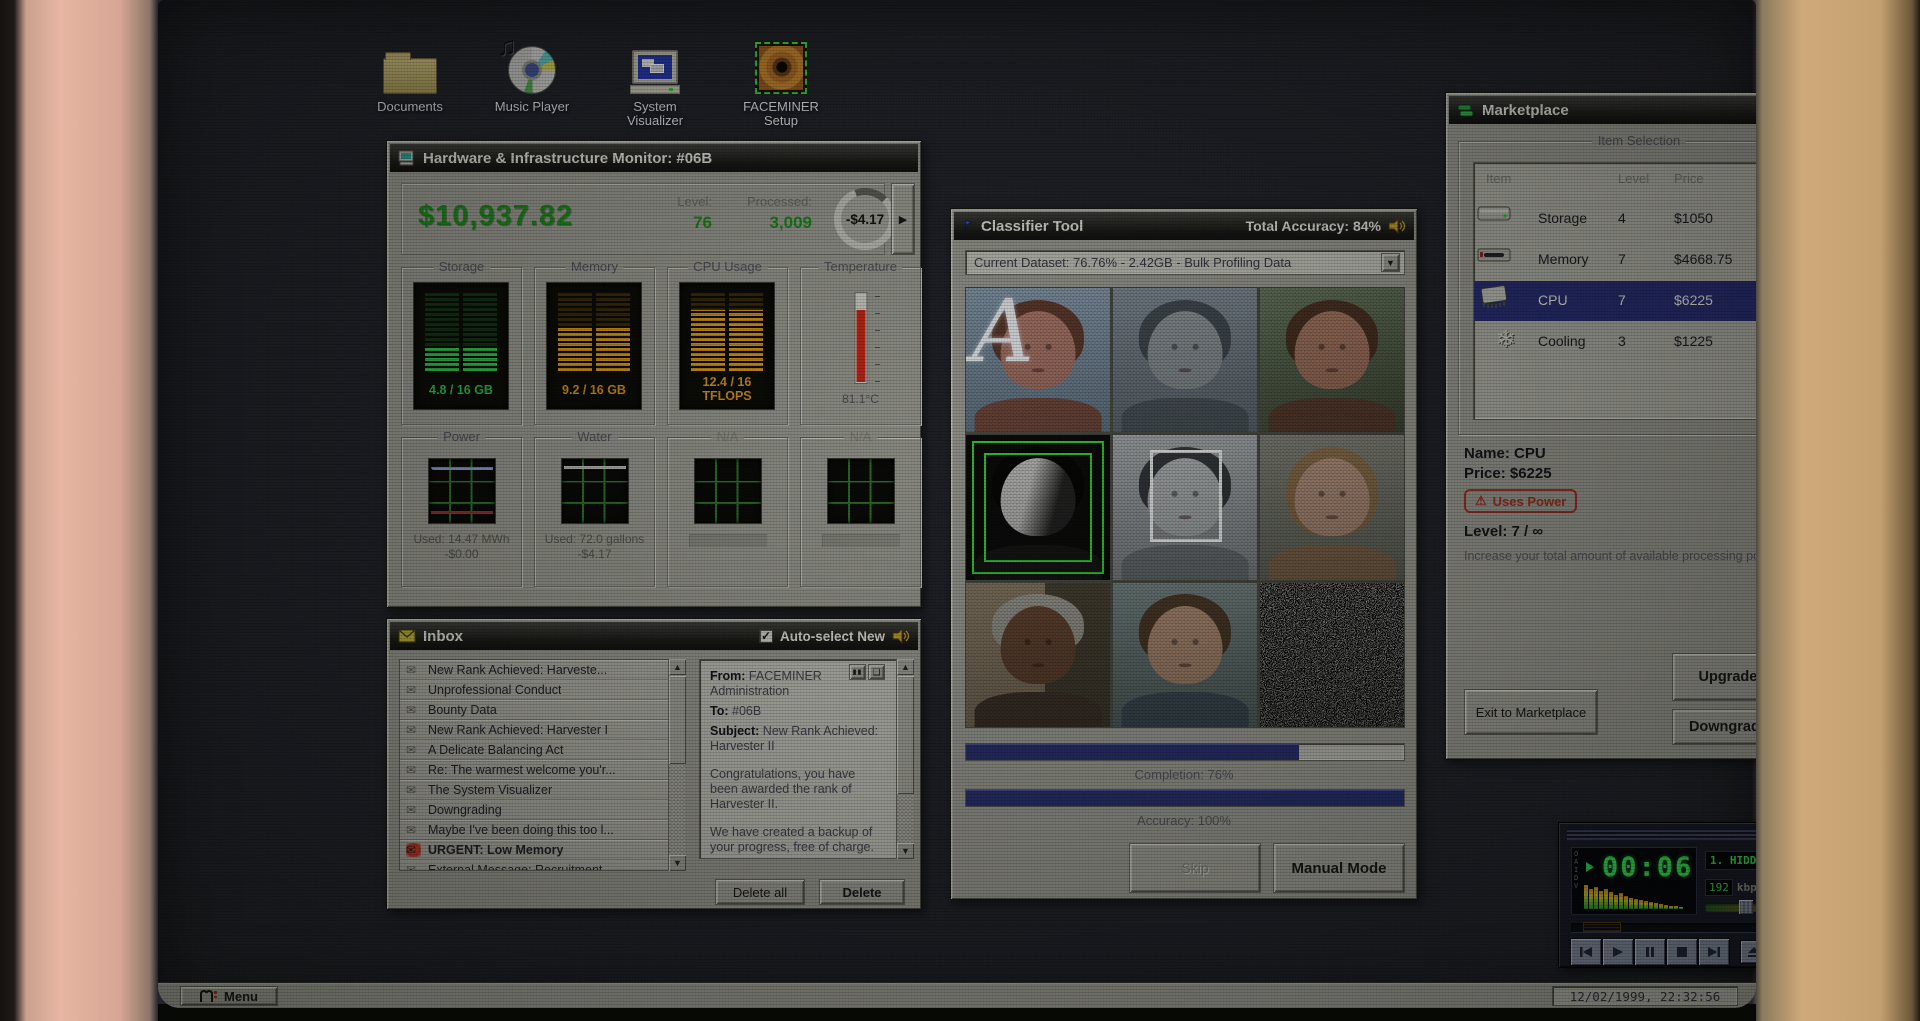 This screenshot has height=1021, width=1920. I want to click on player-titlebar: ✕, so click(1661, 834).